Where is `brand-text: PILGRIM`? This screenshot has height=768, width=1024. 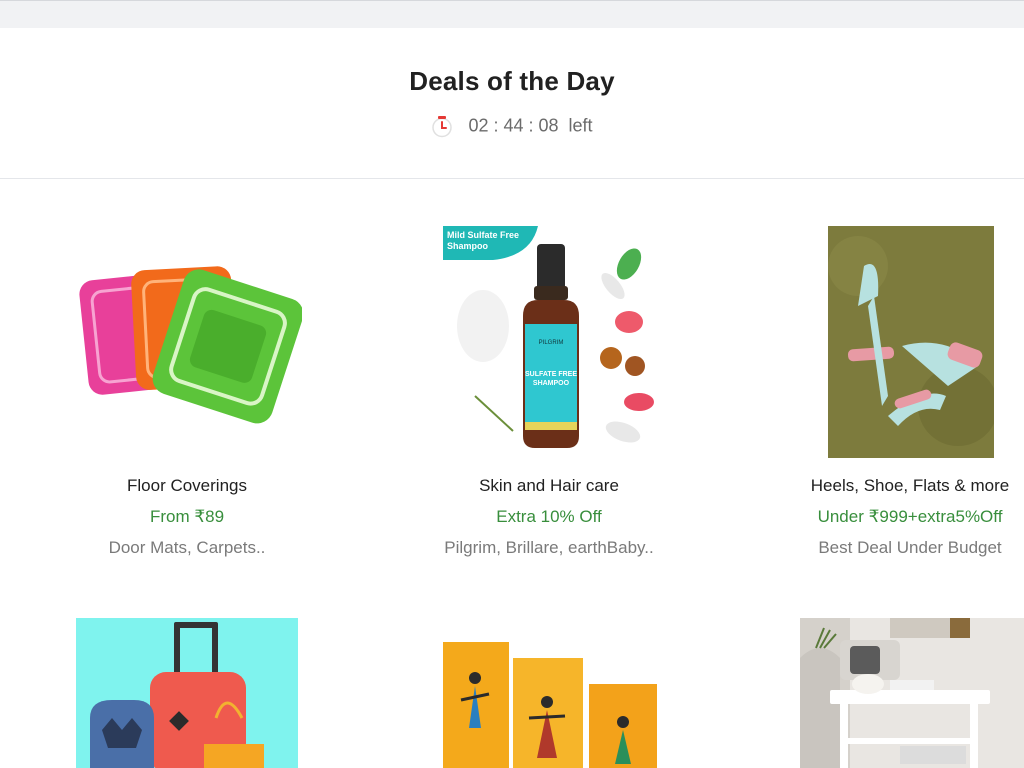
brand-text: PILGRIM is located at coordinates (551, 343).